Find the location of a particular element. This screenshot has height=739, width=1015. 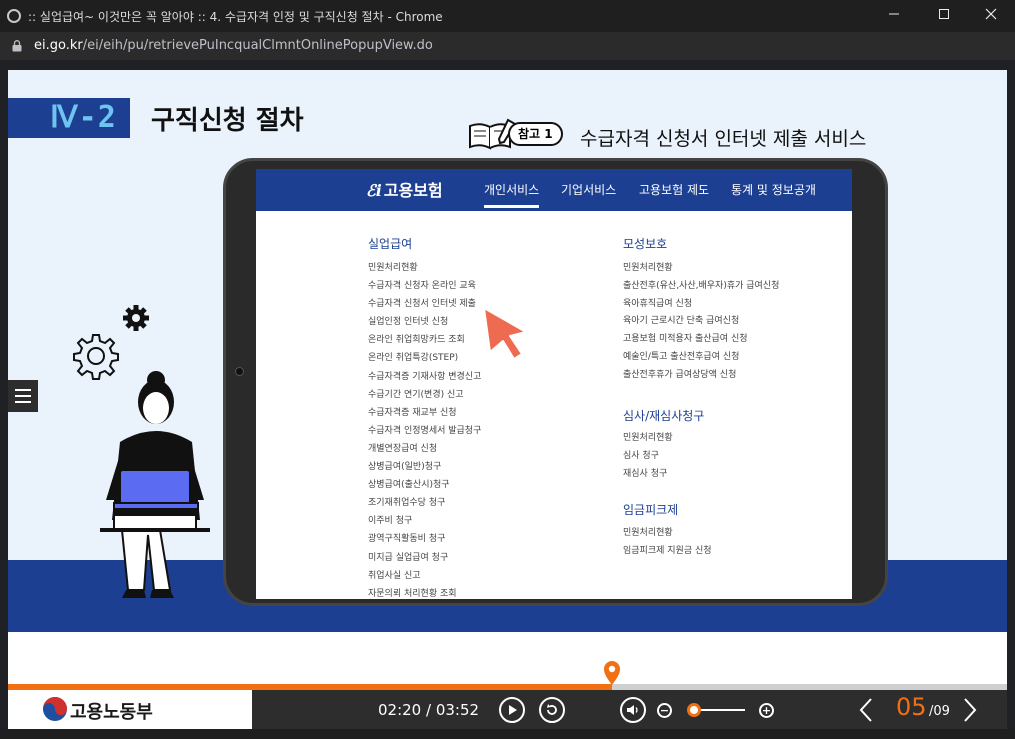

maximize-icon is located at coordinates (944, 14).